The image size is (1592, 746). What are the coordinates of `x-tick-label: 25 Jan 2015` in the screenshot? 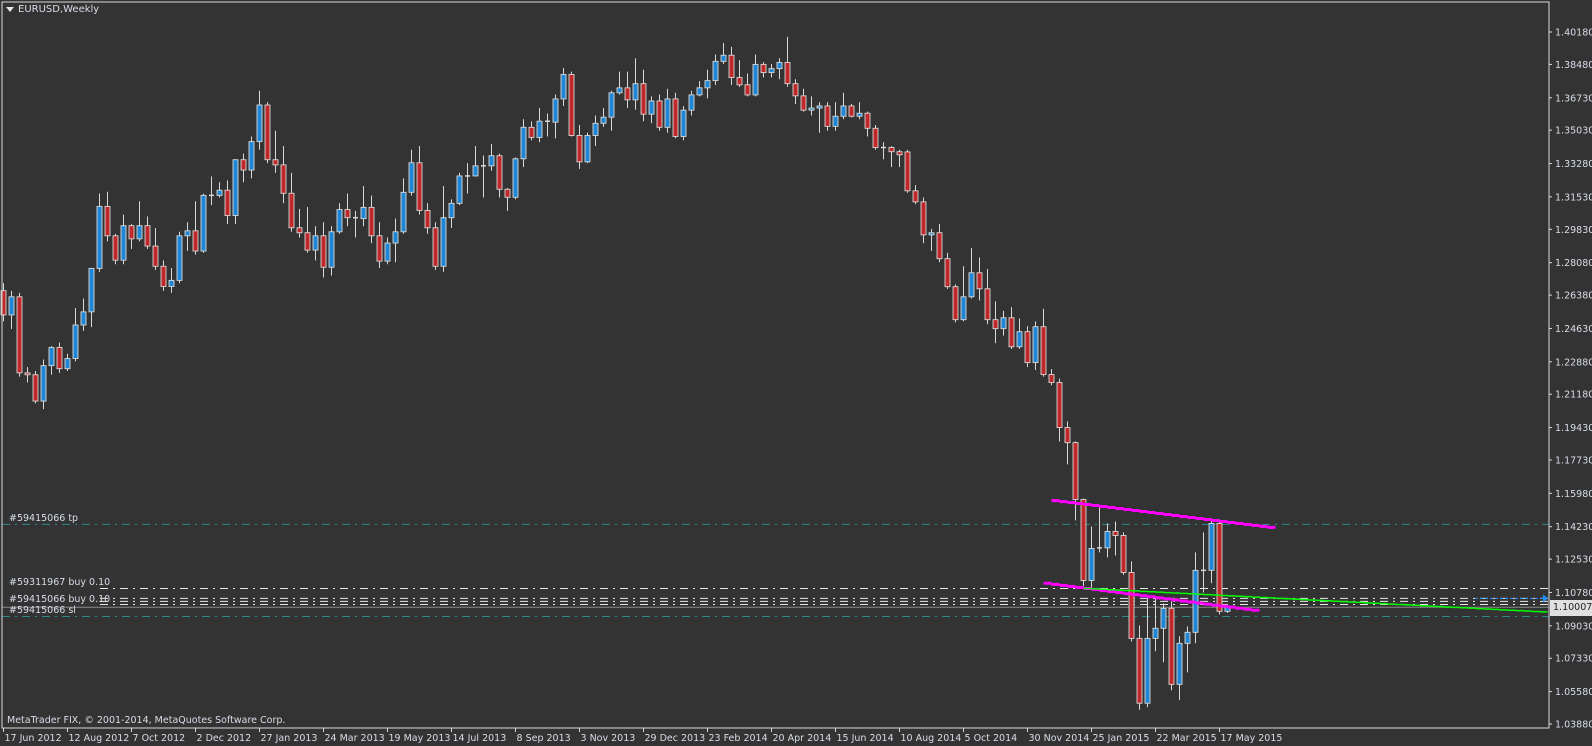 It's located at (1121, 738).